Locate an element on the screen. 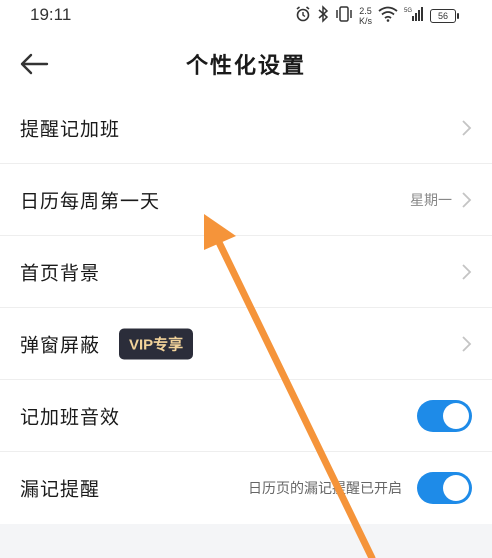  setting-home-background: 首页背景 is located at coordinates (246, 272).